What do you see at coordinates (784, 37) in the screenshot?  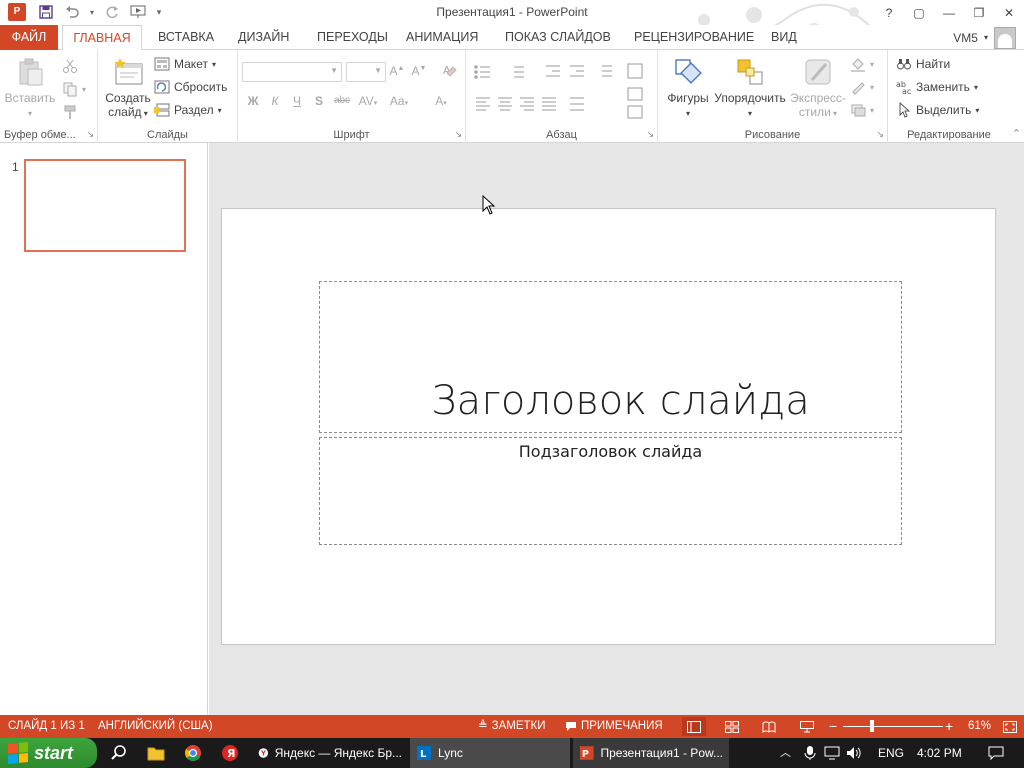 I see `tab-view: ВИД` at bounding box center [784, 37].